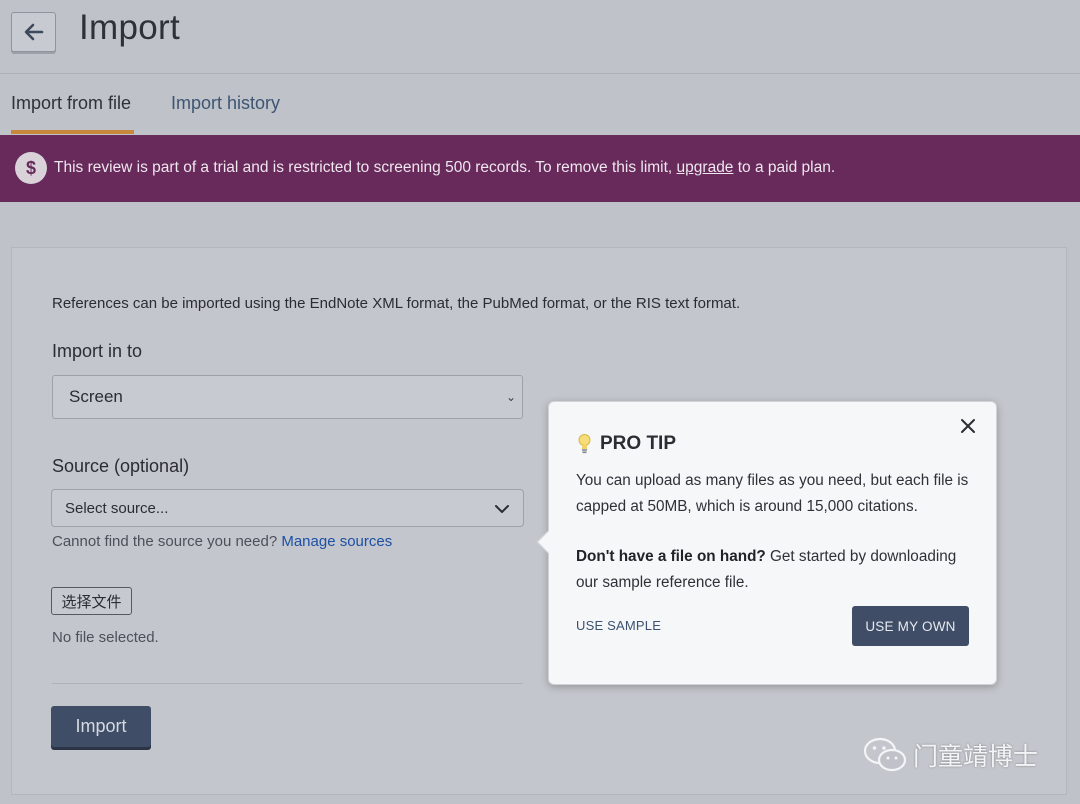 The width and height of the screenshot is (1080, 804). I want to click on lightbulb-icon, so click(584, 444).